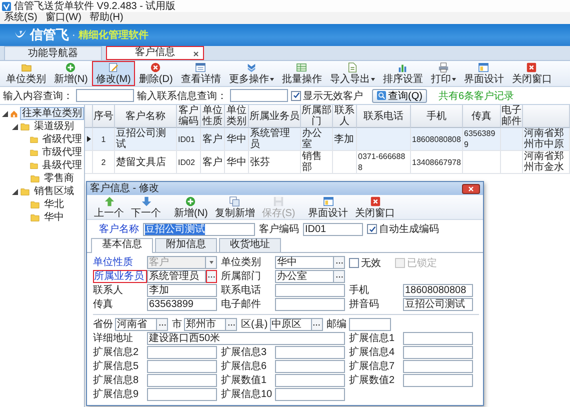 This screenshot has height=407, width=570. What do you see at coordinates (482, 116) in the screenshot?
I see `column-header: 传真` at bounding box center [482, 116].